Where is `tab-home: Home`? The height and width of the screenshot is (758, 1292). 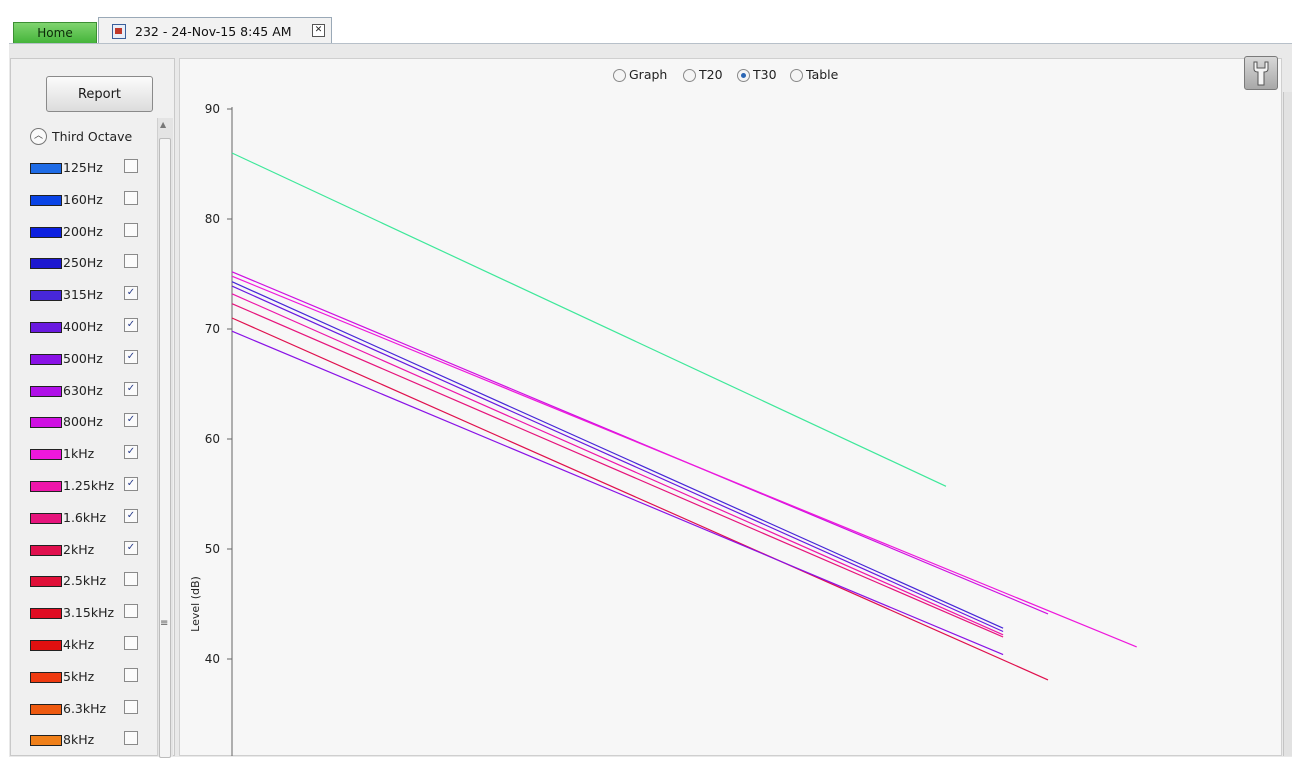
tab-home: Home is located at coordinates (55, 33).